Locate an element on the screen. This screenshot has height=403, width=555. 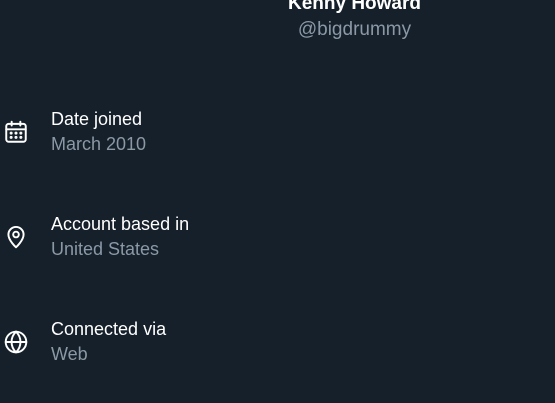
info-row-account-based-in: Account based in United States is located at coordinates (277, 239).